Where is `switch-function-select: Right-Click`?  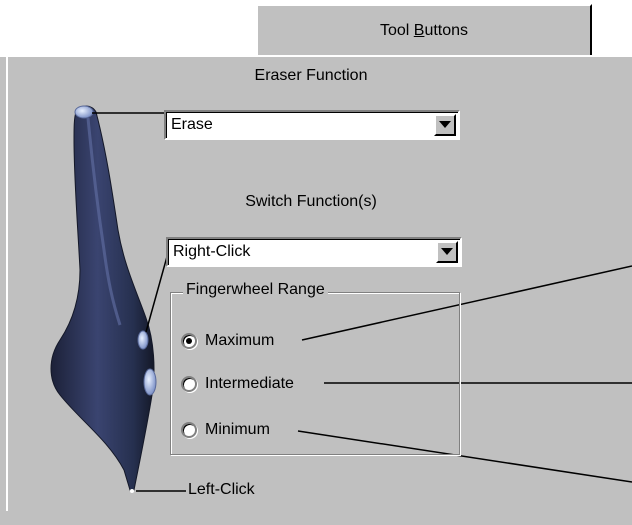
switch-function-select: Right-Click is located at coordinates (314, 252).